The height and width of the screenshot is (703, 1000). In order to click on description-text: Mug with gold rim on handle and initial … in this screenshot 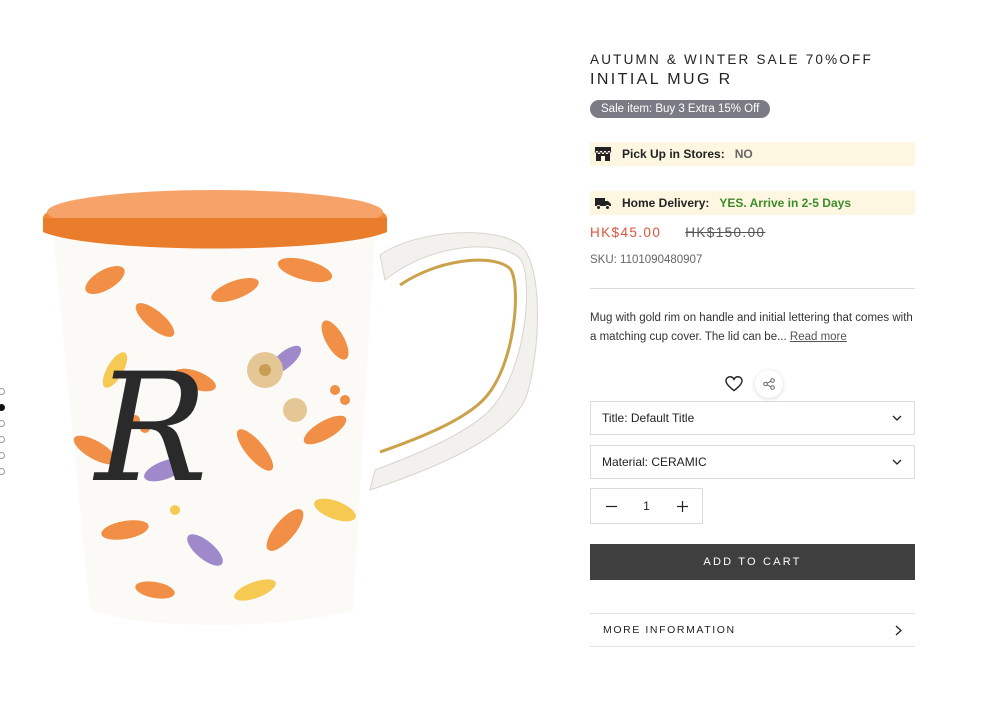, I will do `click(751, 327)`.